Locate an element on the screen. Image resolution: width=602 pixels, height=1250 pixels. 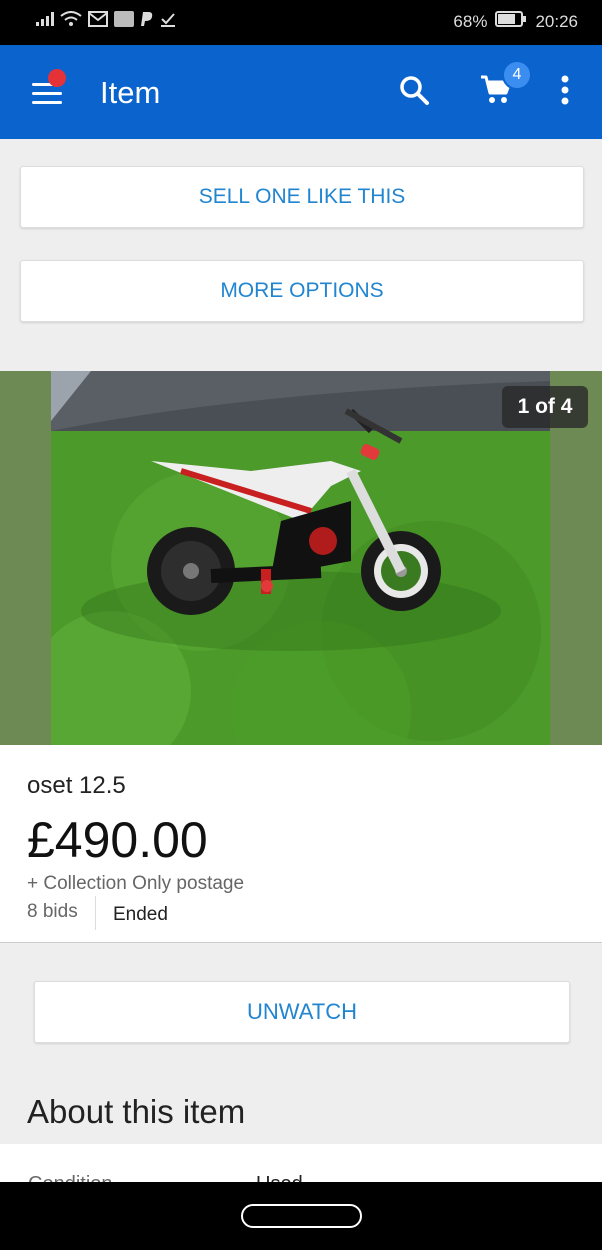
system-nav-bar is located at coordinates (301, 1216).